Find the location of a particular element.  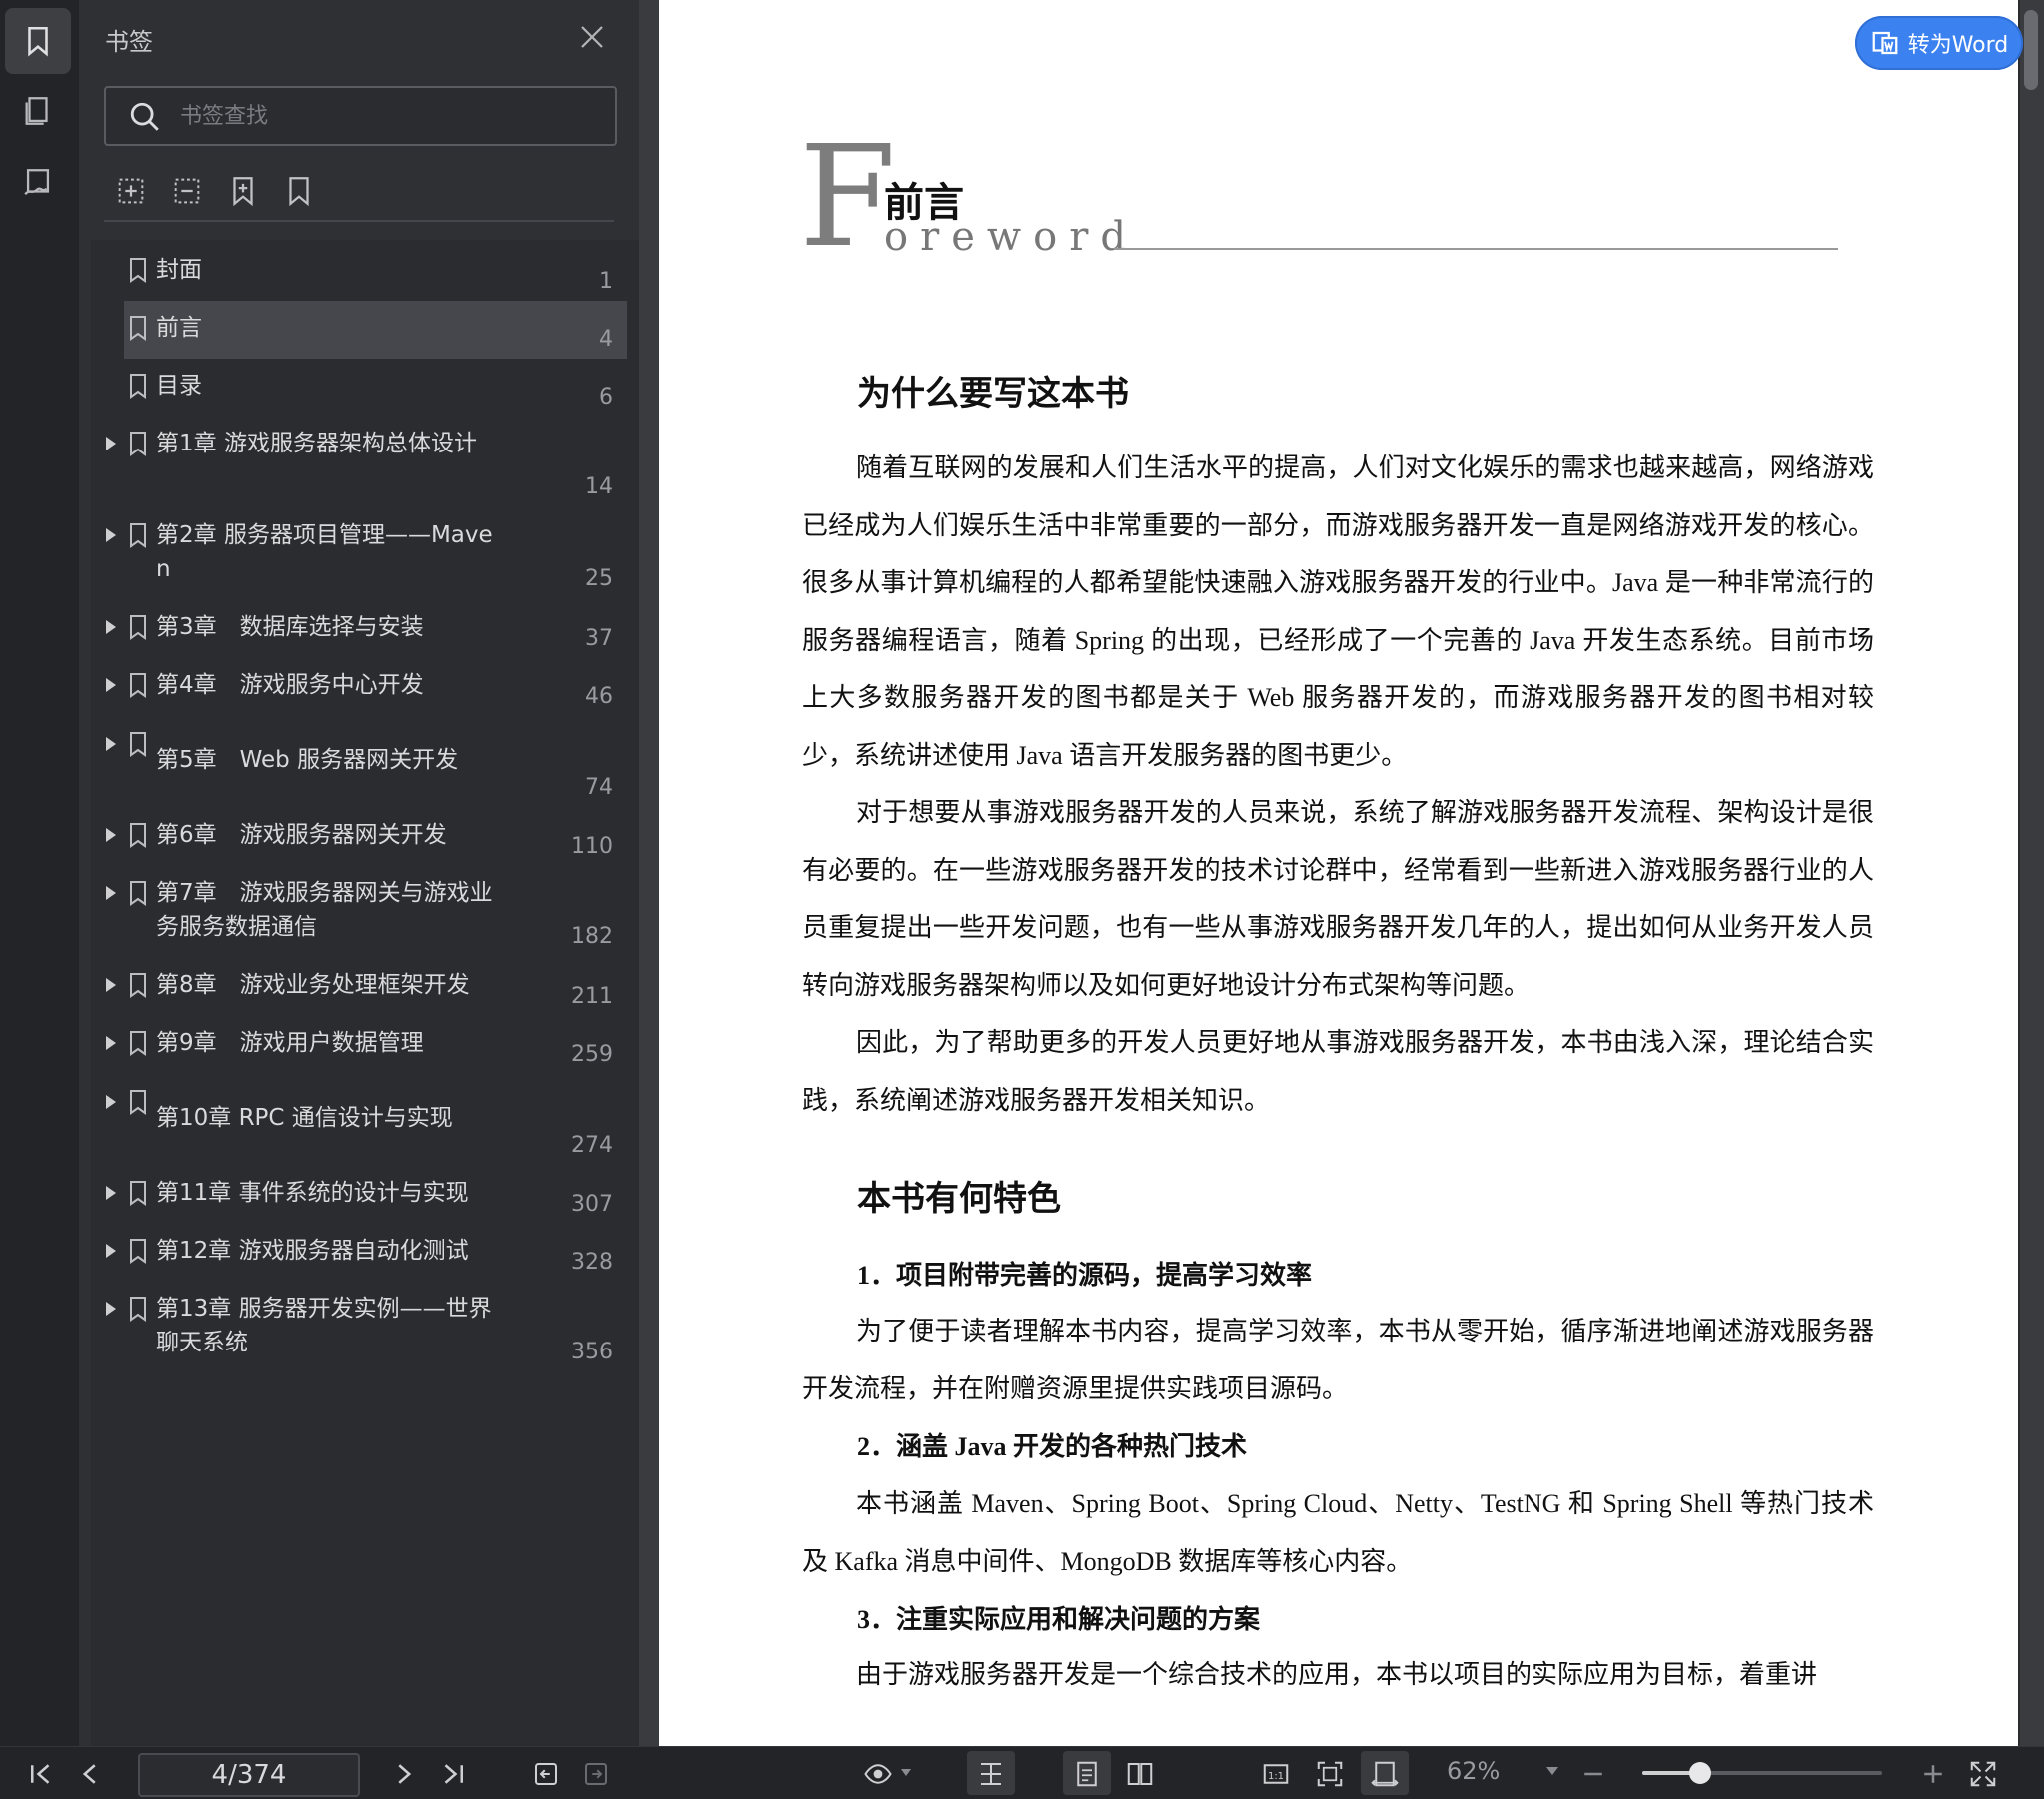

double-page-icon is located at coordinates (1140, 1774).